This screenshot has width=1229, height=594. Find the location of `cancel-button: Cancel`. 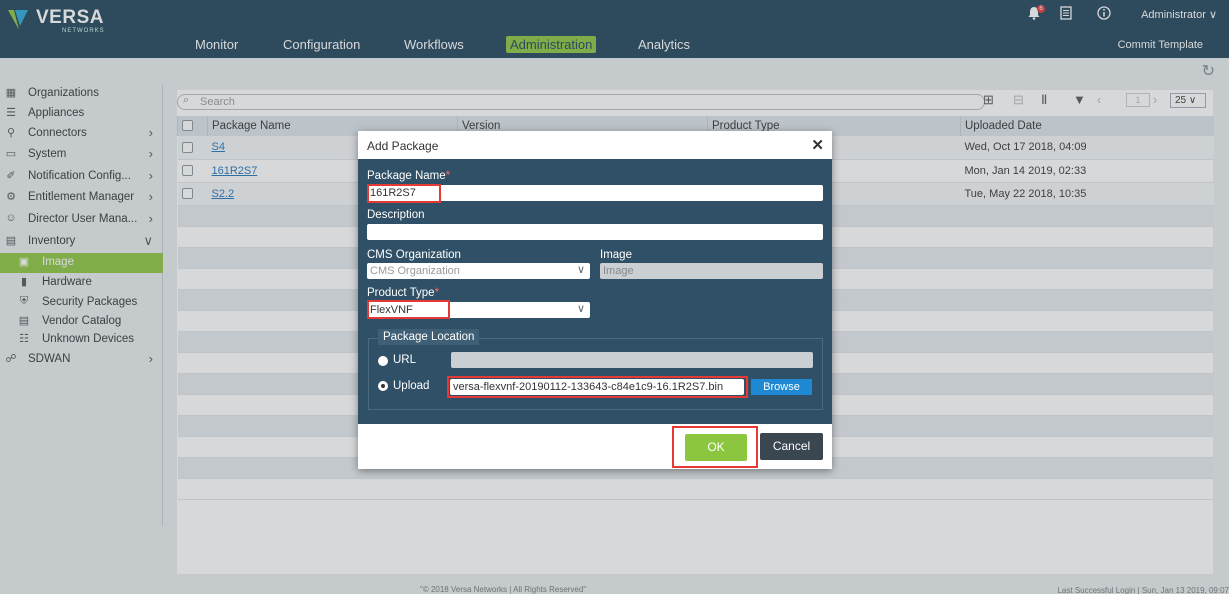

cancel-button: Cancel is located at coordinates (791, 446).